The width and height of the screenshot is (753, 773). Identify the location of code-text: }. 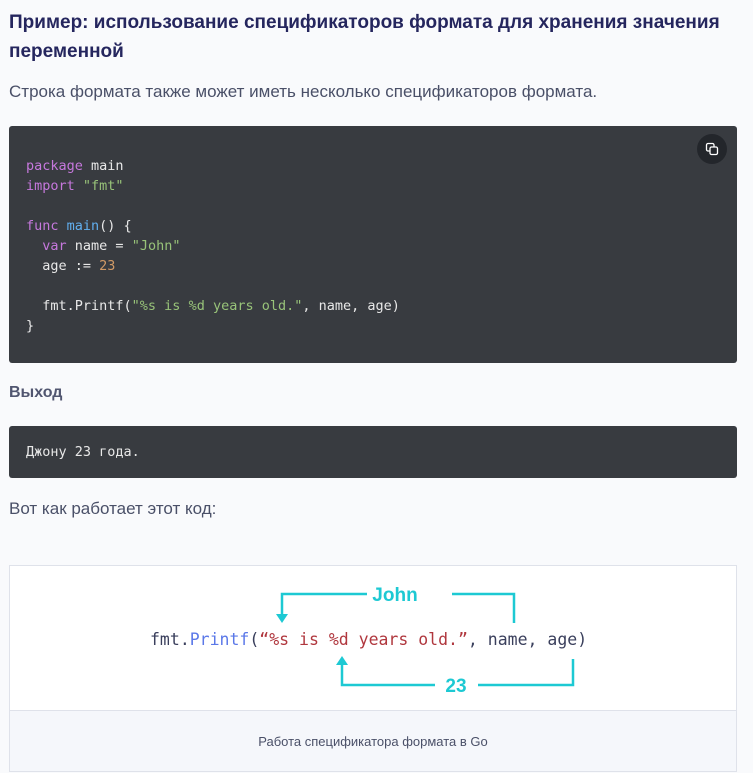
(30, 326).